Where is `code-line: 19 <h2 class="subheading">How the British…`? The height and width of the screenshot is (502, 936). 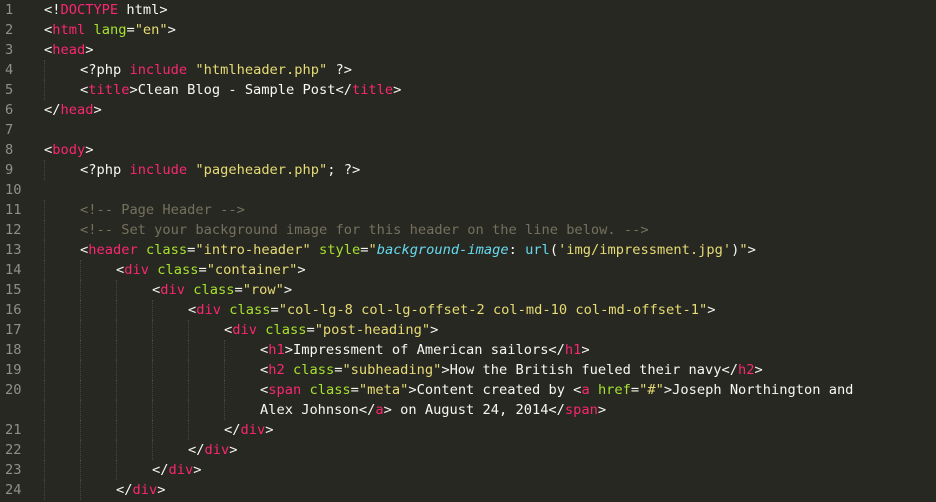
code-line: 19 <h2 class="subheading">How the British… is located at coordinates (468, 370).